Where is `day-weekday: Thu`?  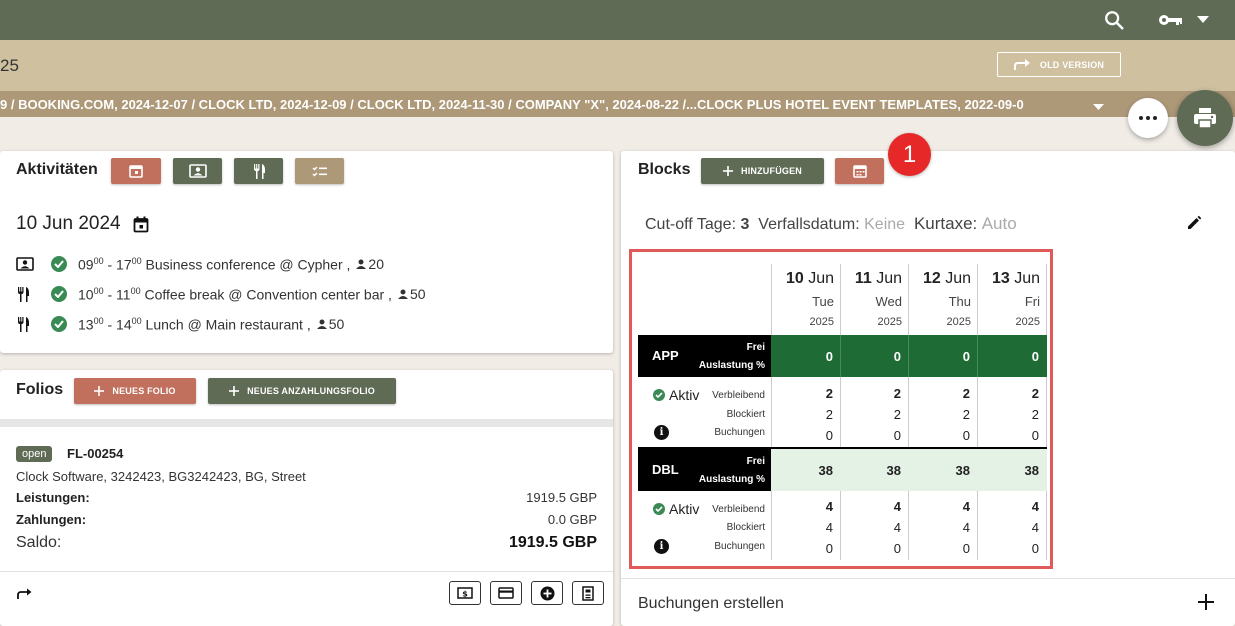
day-weekday: Thu is located at coordinates (959, 301).